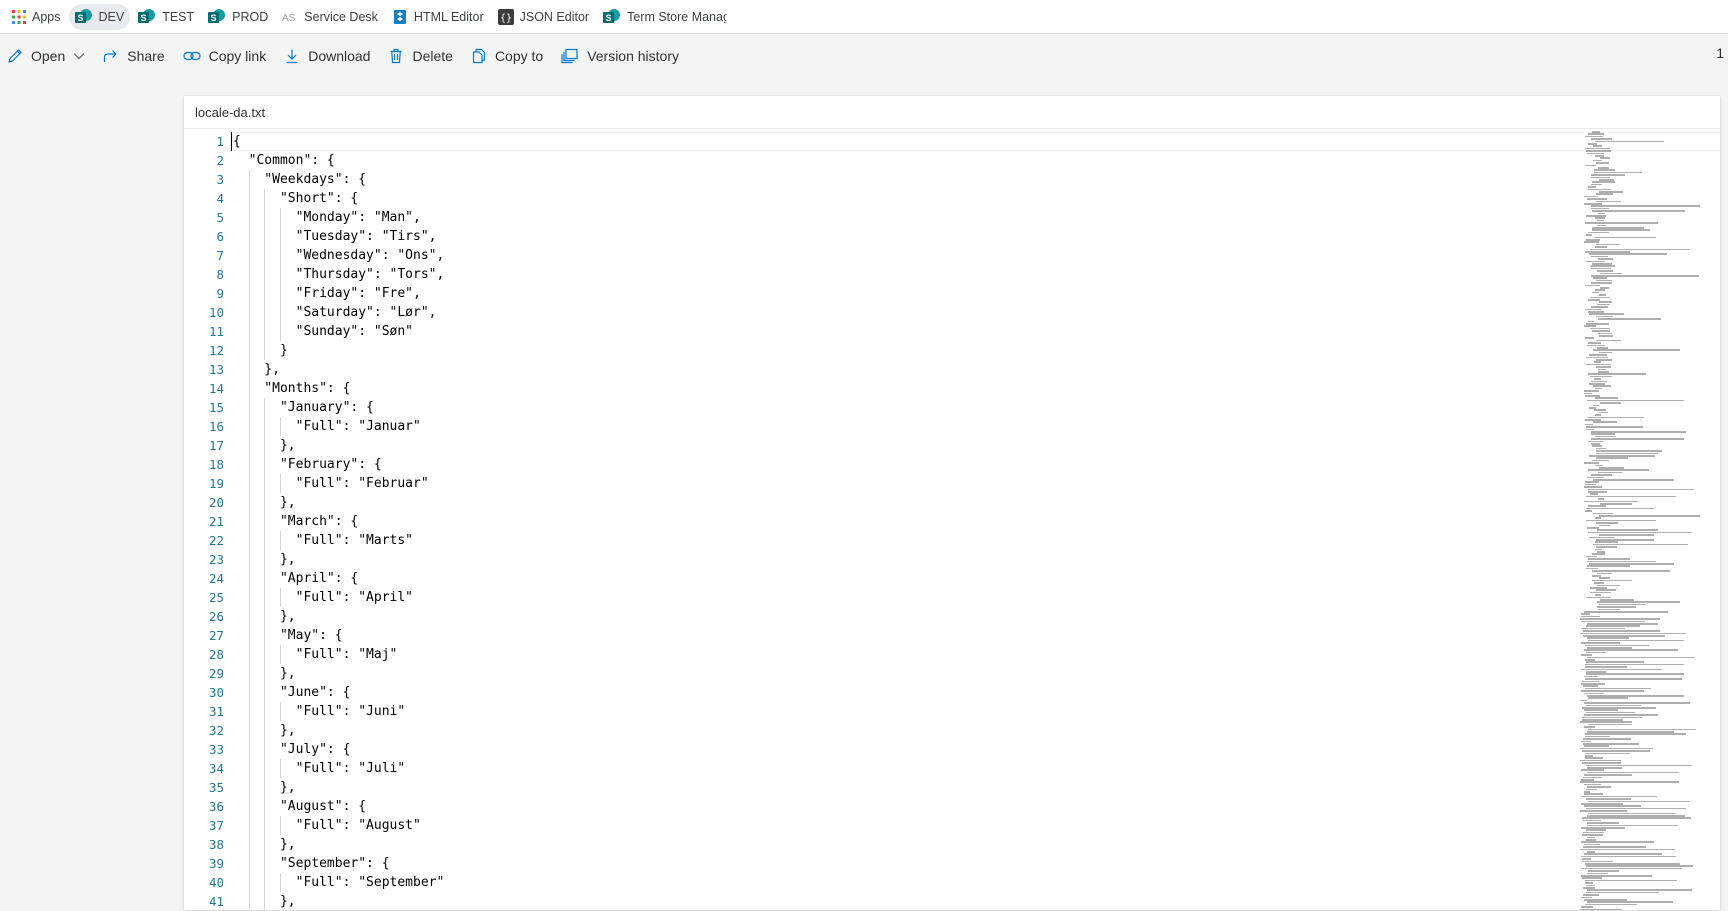 The height and width of the screenshot is (911, 1728). What do you see at coordinates (216, 312) in the screenshot?
I see `line-number: 10` at bounding box center [216, 312].